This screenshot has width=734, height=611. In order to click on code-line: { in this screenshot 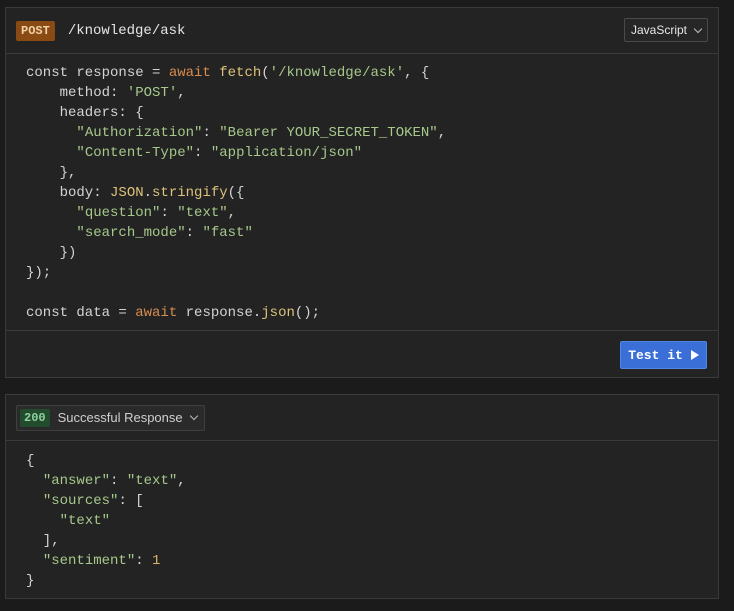, I will do `click(30, 461)`.